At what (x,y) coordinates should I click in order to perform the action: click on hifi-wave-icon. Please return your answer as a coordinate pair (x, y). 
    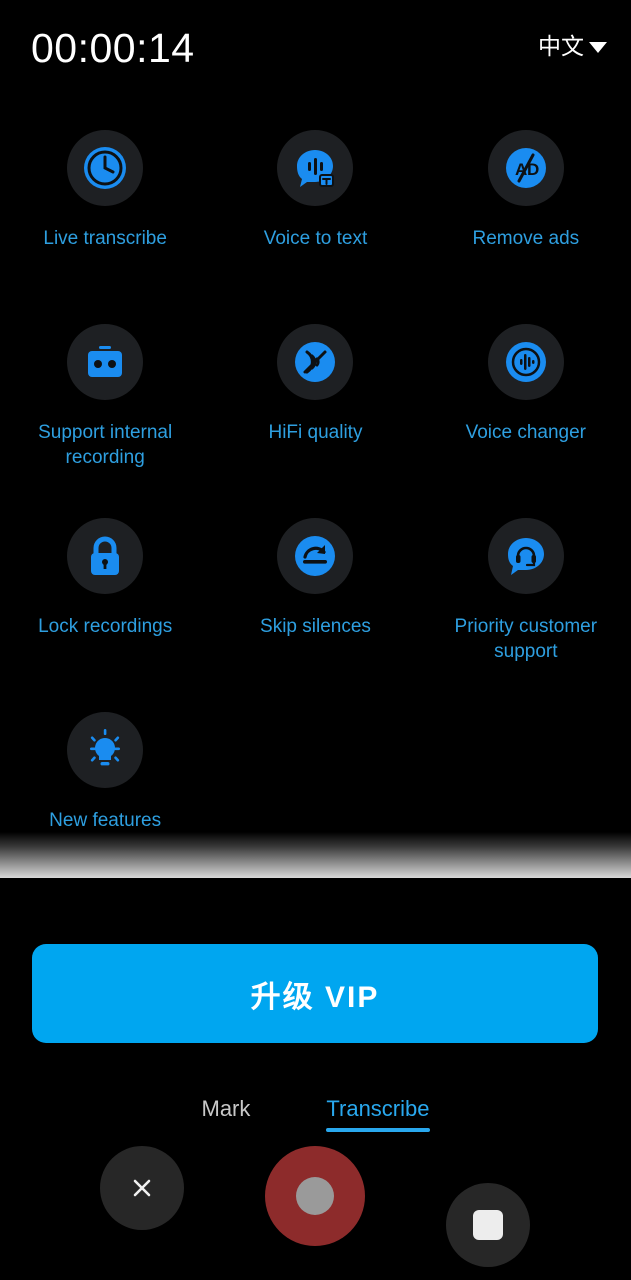
    Looking at the image, I should click on (315, 362).